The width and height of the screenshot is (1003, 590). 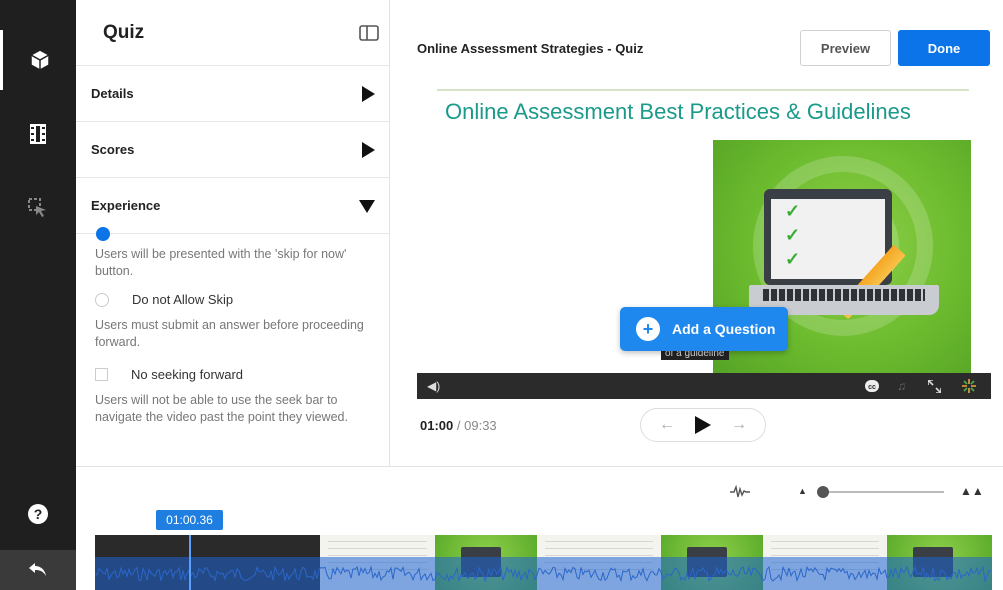 I want to click on laptop-screen: ✓ ✓ ✓, so click(x=835, y=254).